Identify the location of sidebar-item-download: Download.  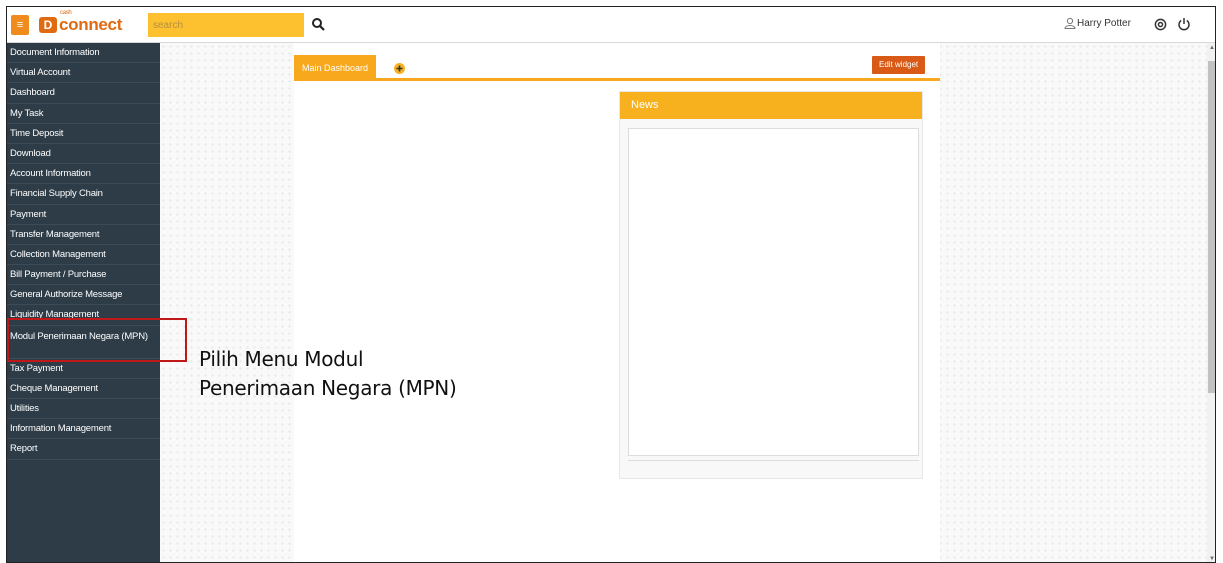
(83, 154).